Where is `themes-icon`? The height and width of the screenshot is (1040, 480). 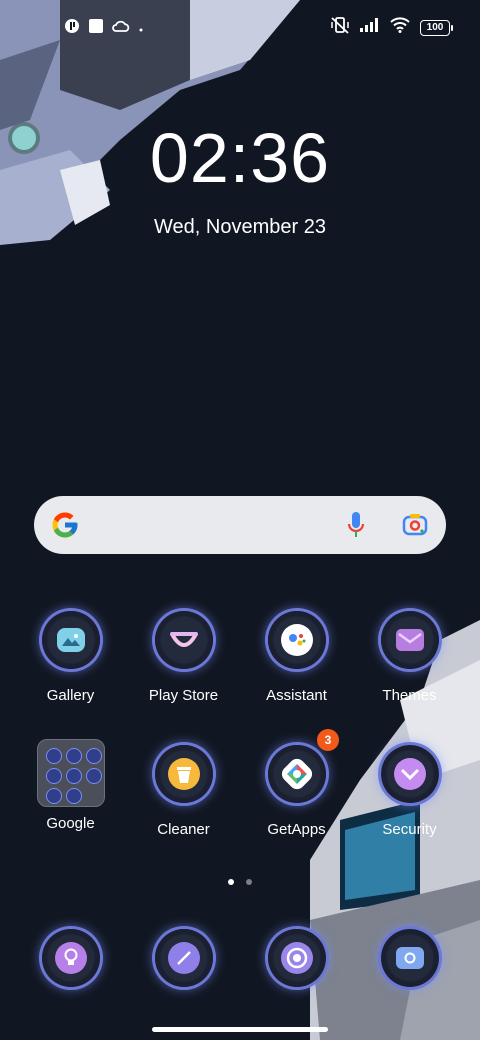 themes-icon is located at coordinates (409, 640).